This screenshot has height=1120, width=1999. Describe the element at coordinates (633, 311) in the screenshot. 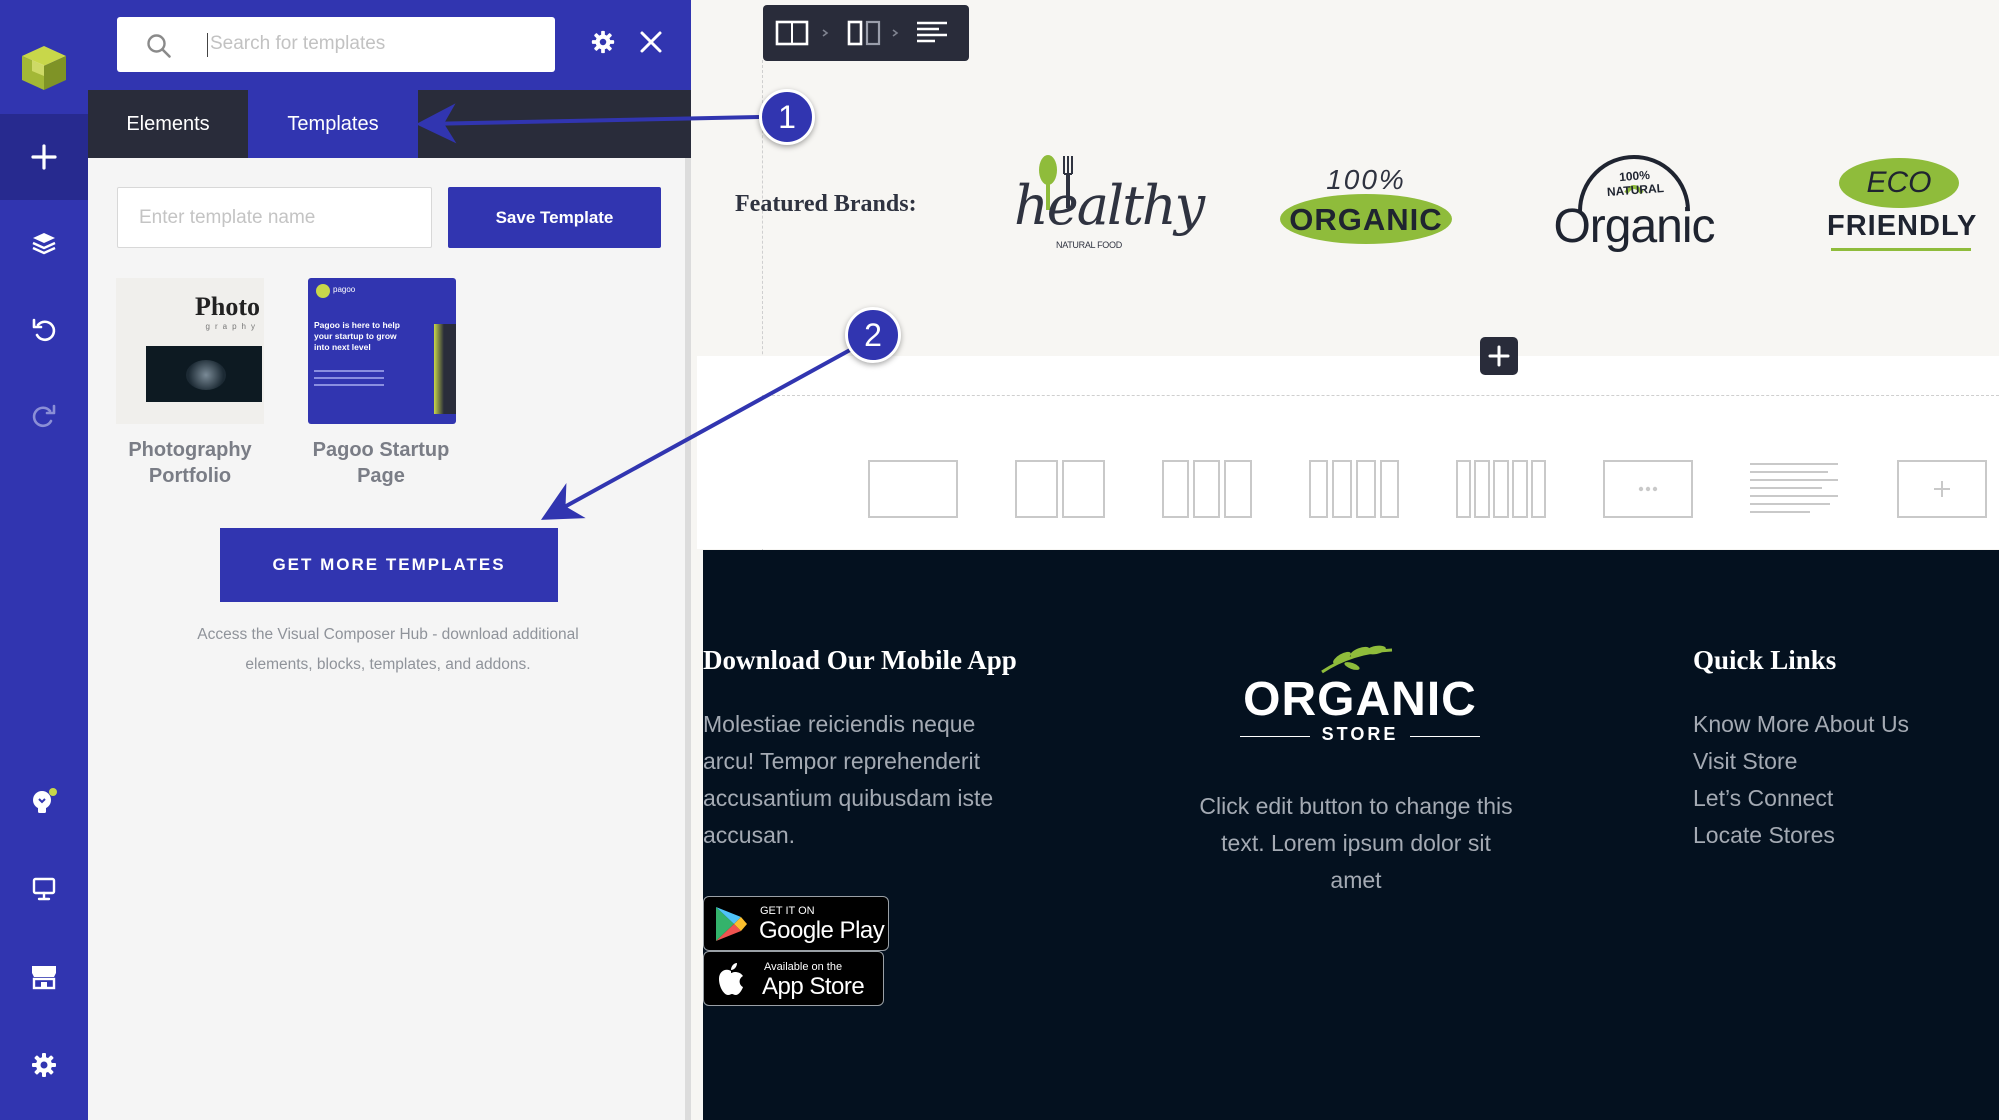

I see `annotation-arrows` at that location.